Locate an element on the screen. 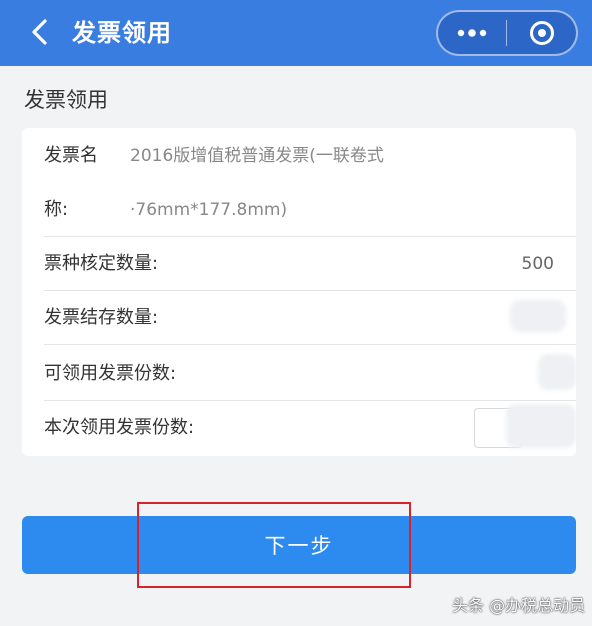  stock-qty-value-redacted is located at coordinates (538, 316).